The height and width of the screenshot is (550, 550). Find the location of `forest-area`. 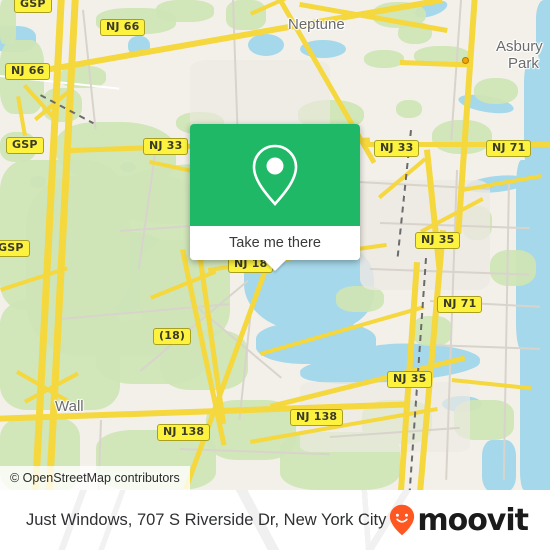

forest-area is located at coordinates (513, 268).